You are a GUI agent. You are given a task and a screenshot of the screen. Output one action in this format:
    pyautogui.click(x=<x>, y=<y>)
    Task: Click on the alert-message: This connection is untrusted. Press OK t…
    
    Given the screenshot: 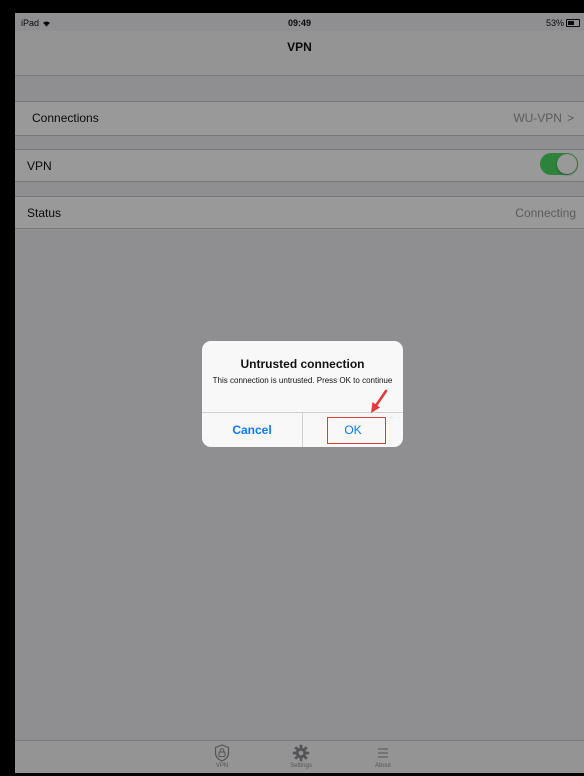 What is the action you would take?
    pyautogui.click(x=302, y=380)
    